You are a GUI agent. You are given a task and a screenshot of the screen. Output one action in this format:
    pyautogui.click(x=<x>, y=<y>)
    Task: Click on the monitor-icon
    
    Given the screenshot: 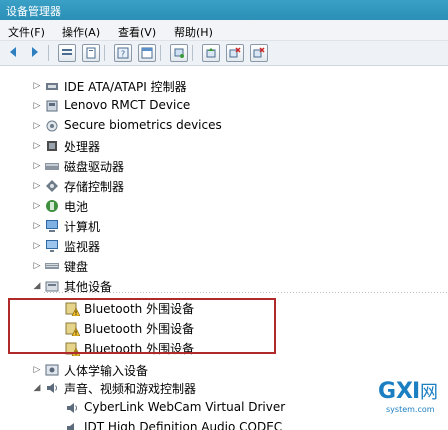 What is the action you would take?
    pyautogui.click(x=52, y=246)
    